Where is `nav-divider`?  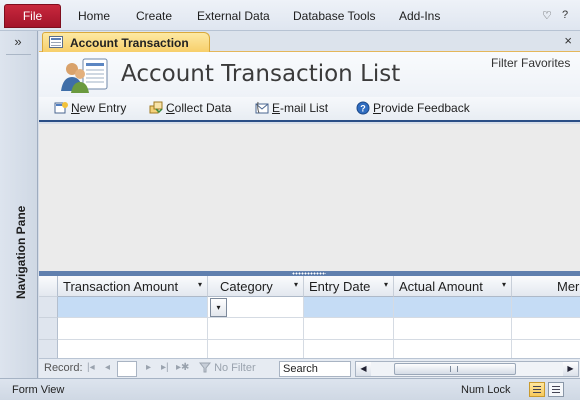
nav-divider is located at coordinates (18, 54).